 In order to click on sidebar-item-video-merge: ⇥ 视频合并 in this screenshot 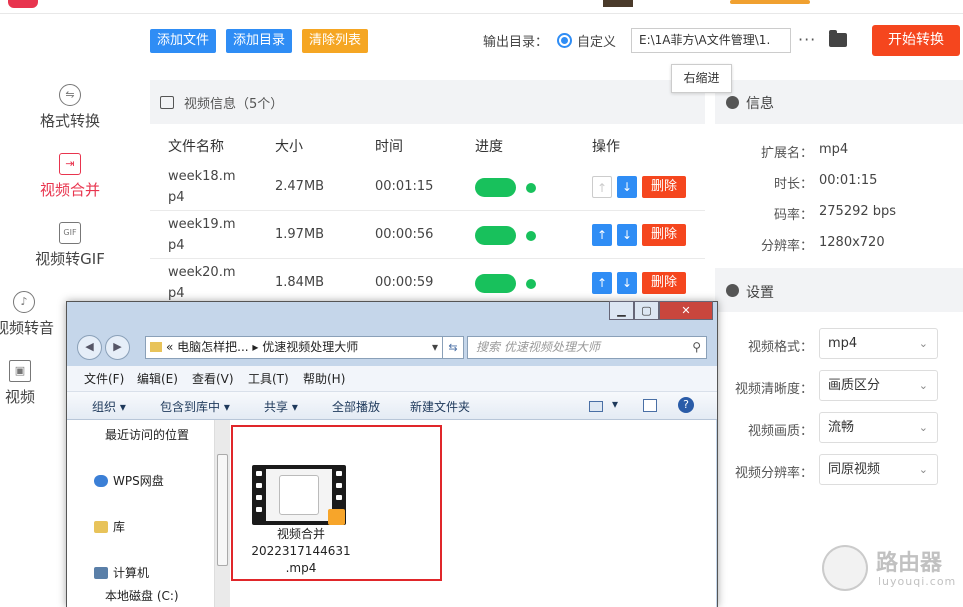, I will do `click(70, 176)`.